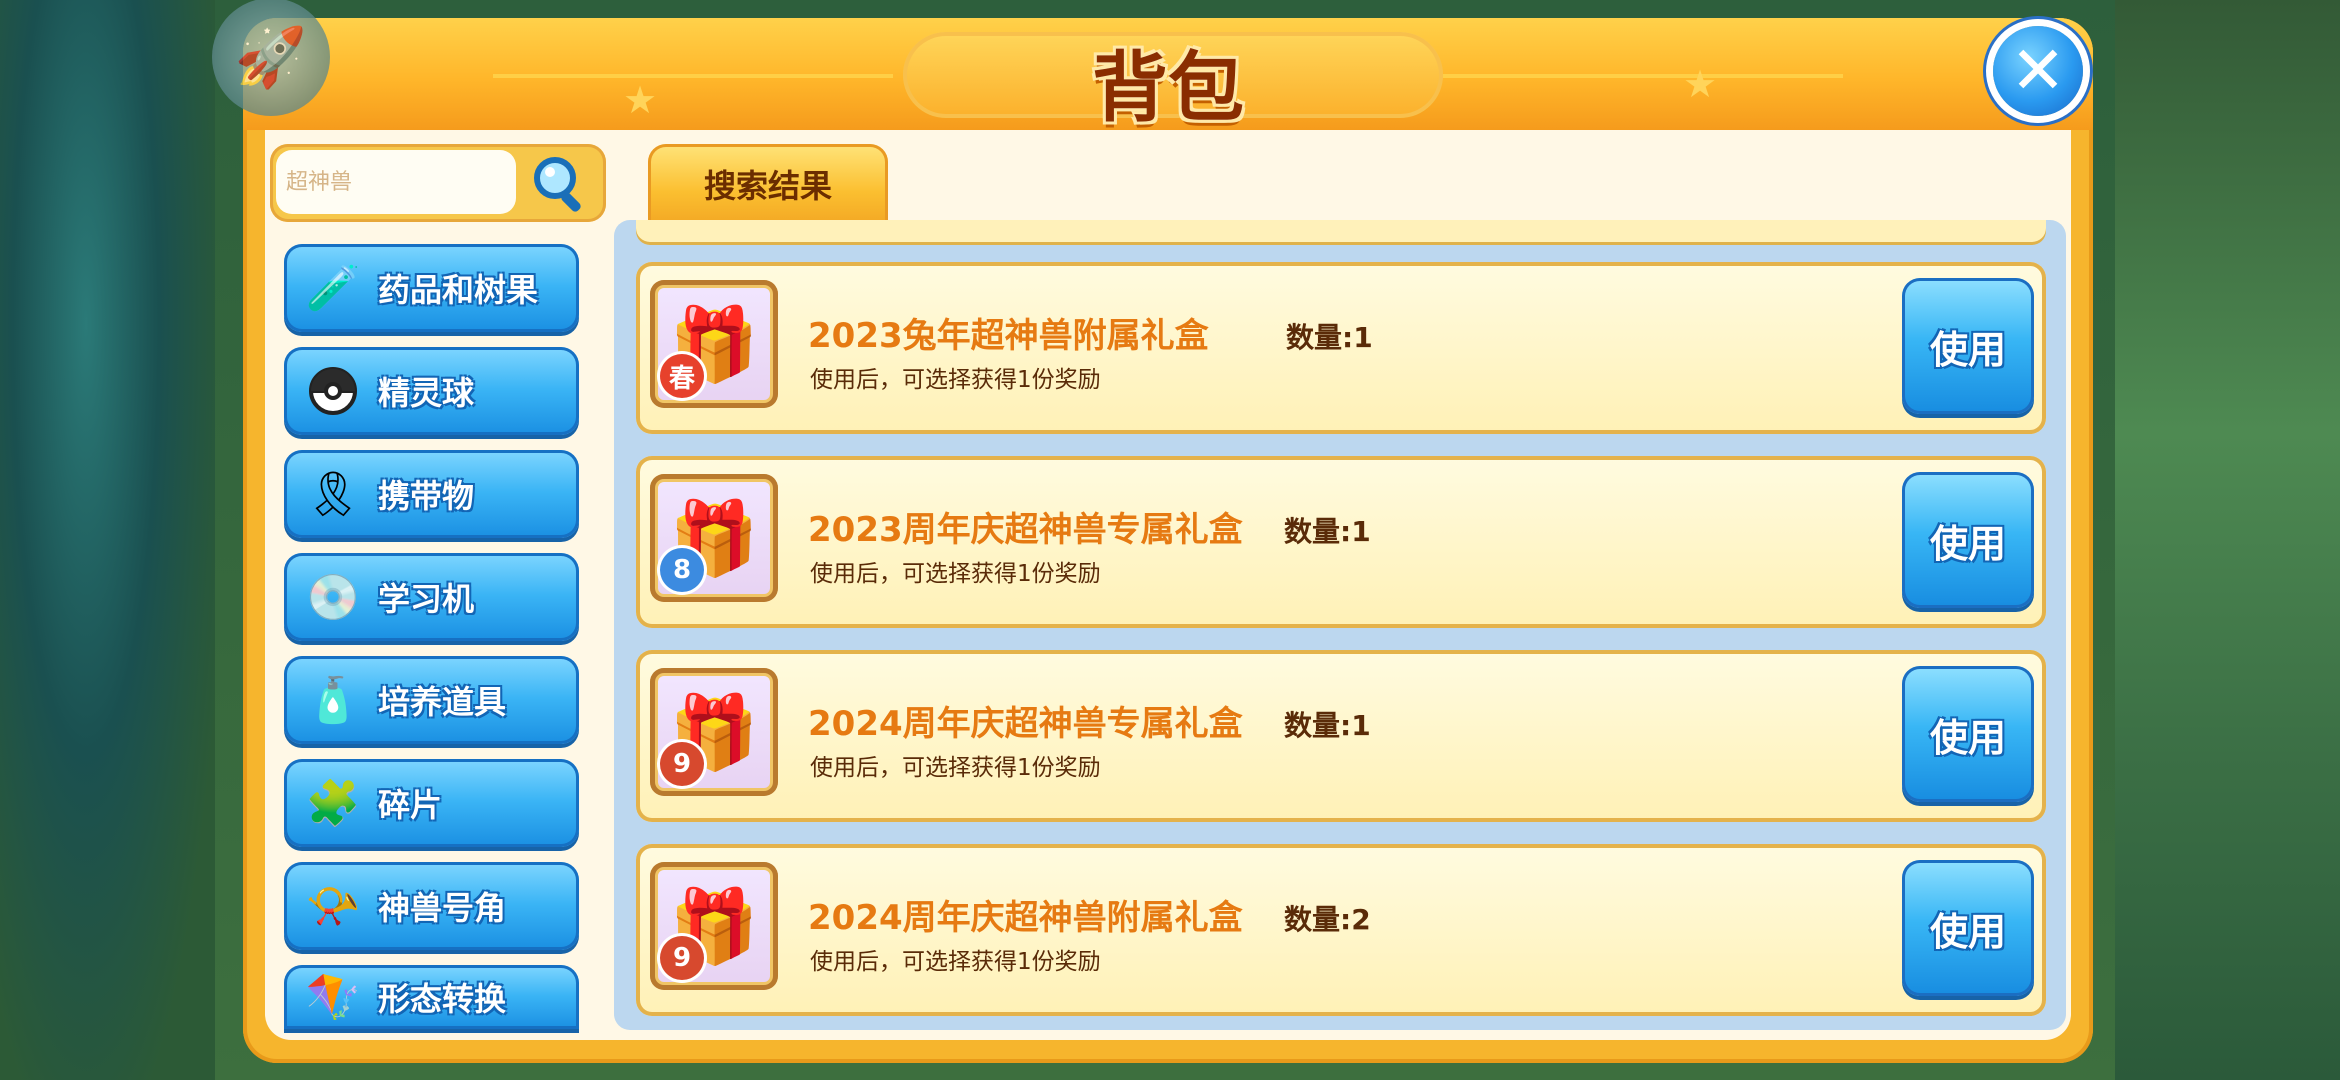 The width and height of the screenshot is (2340, 1080). Describe the element at coordinates (682, 376) in the screenshot. I see `item-badge: 春` at that location.